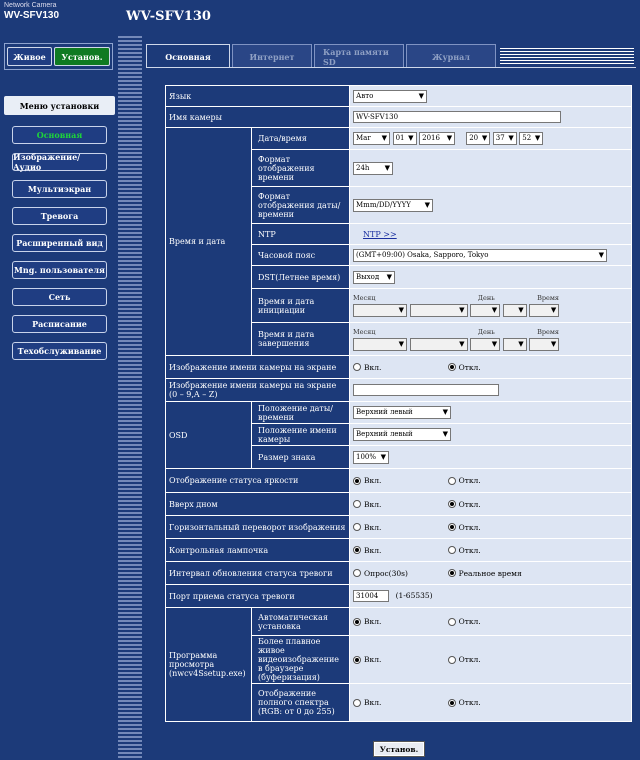 This screenshot has height=760, width=640. I want to click on tab-internet: Интернет, so click(272, 56).